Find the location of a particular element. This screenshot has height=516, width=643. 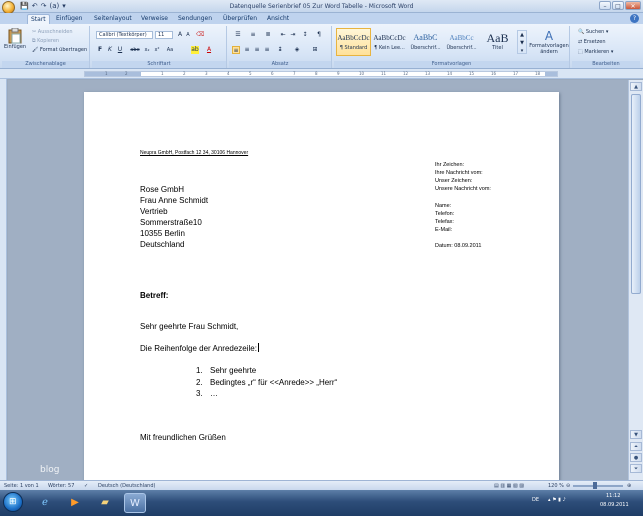

borders-icon: ⊞ is located at coordinates (315, 50).